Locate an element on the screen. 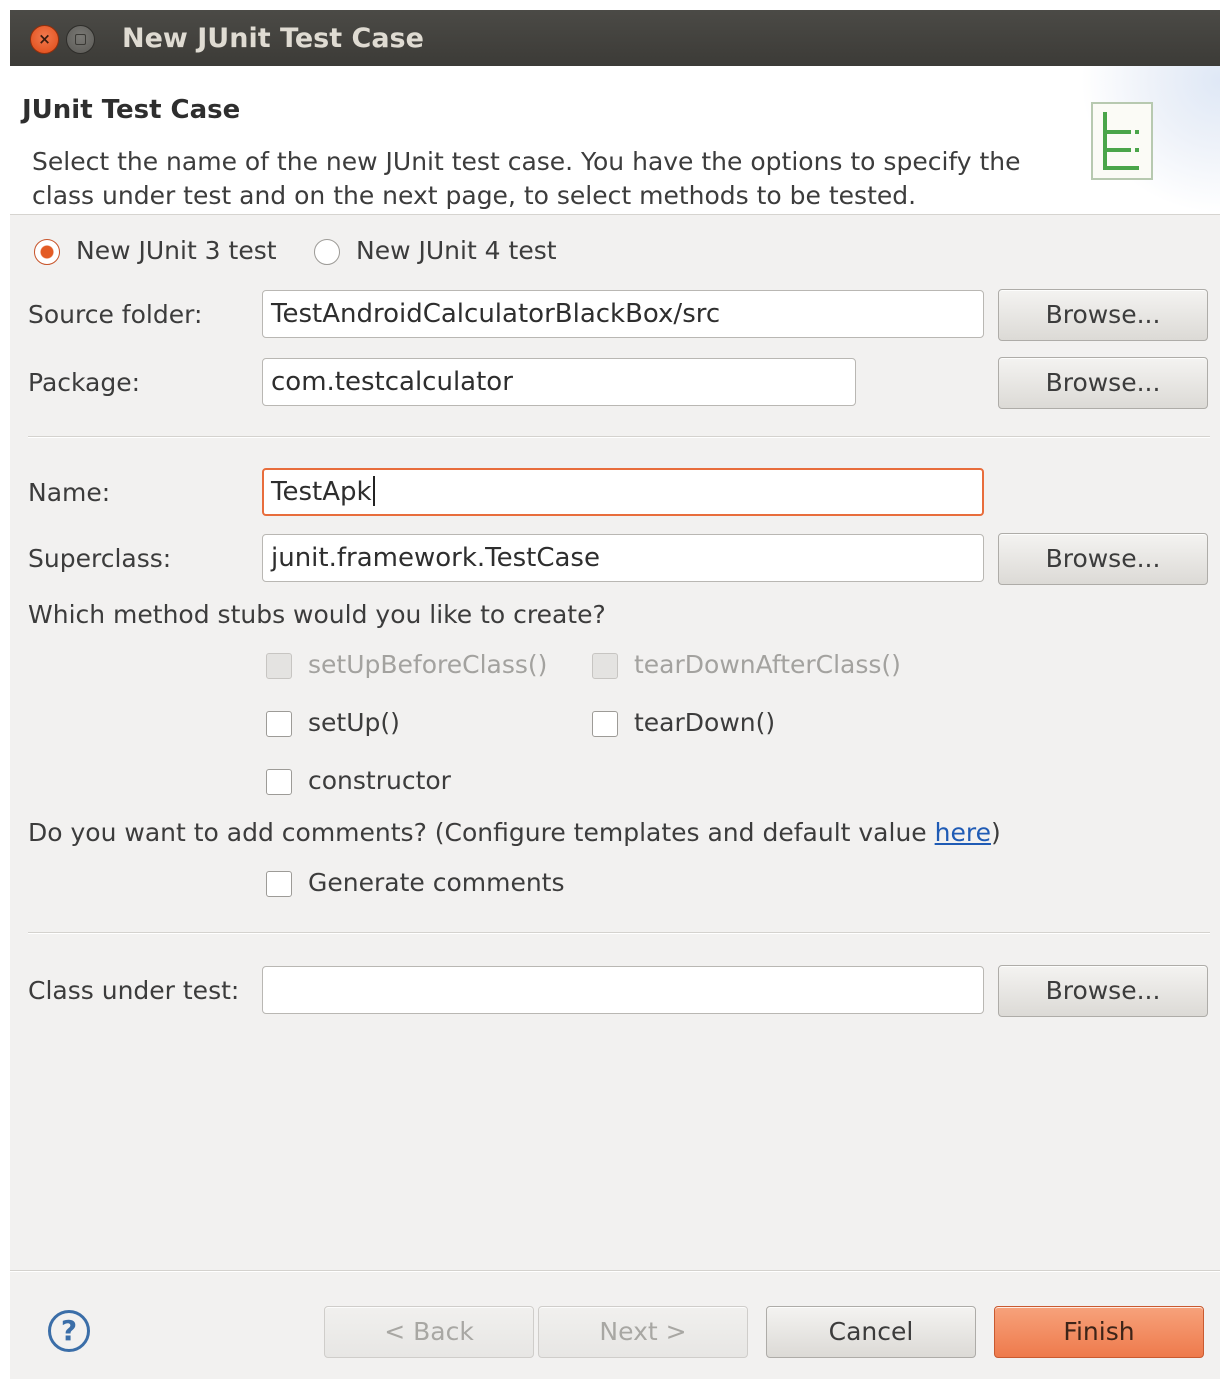 This screenshot has width=1220, height=1379. teardown-checkbox is located at coordinates (605, 724).